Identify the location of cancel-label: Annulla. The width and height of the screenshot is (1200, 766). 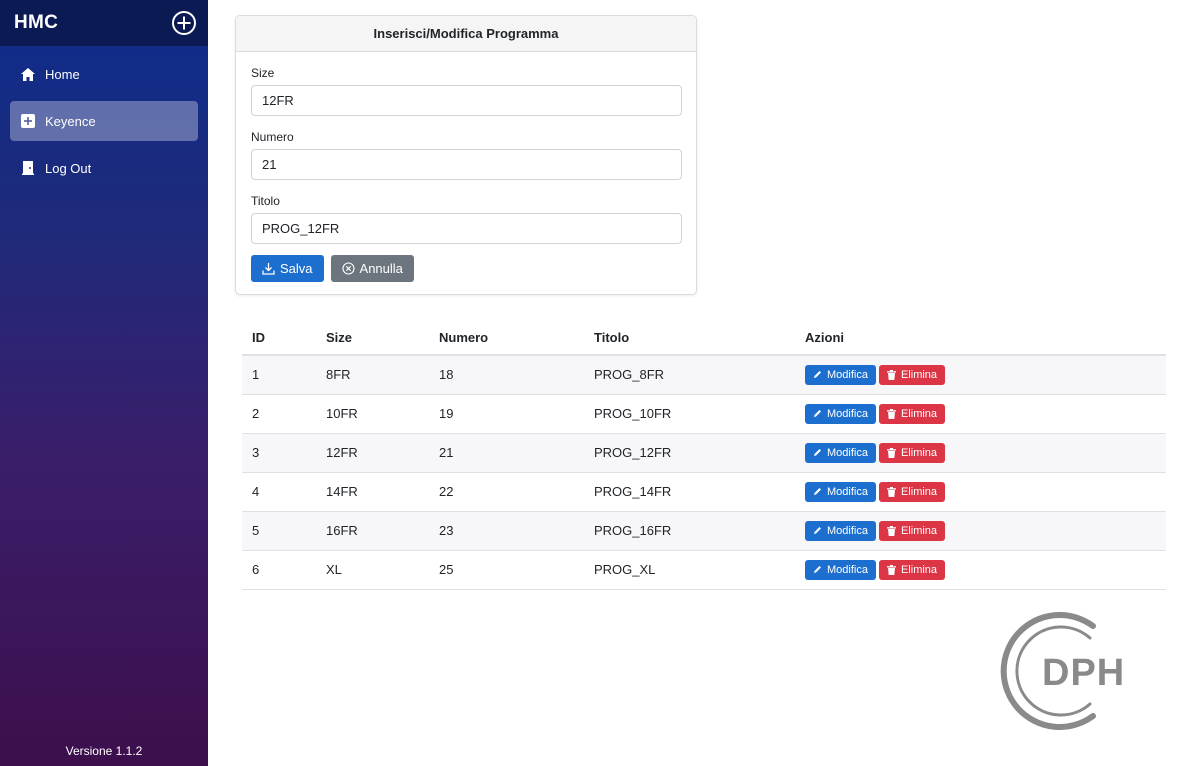
(381, 268).